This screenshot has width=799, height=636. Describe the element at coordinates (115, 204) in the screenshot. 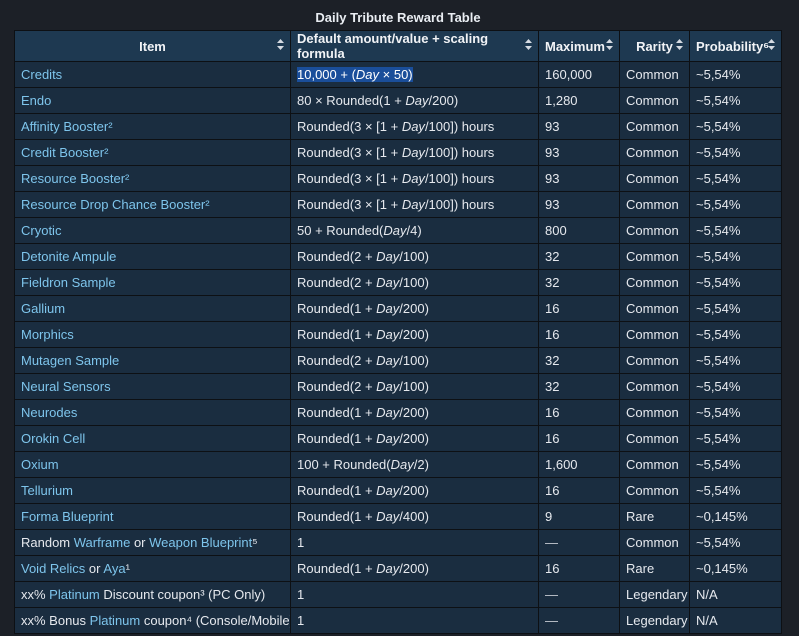

I see `item-link: Resource Drop Chance Booster²` at that location.